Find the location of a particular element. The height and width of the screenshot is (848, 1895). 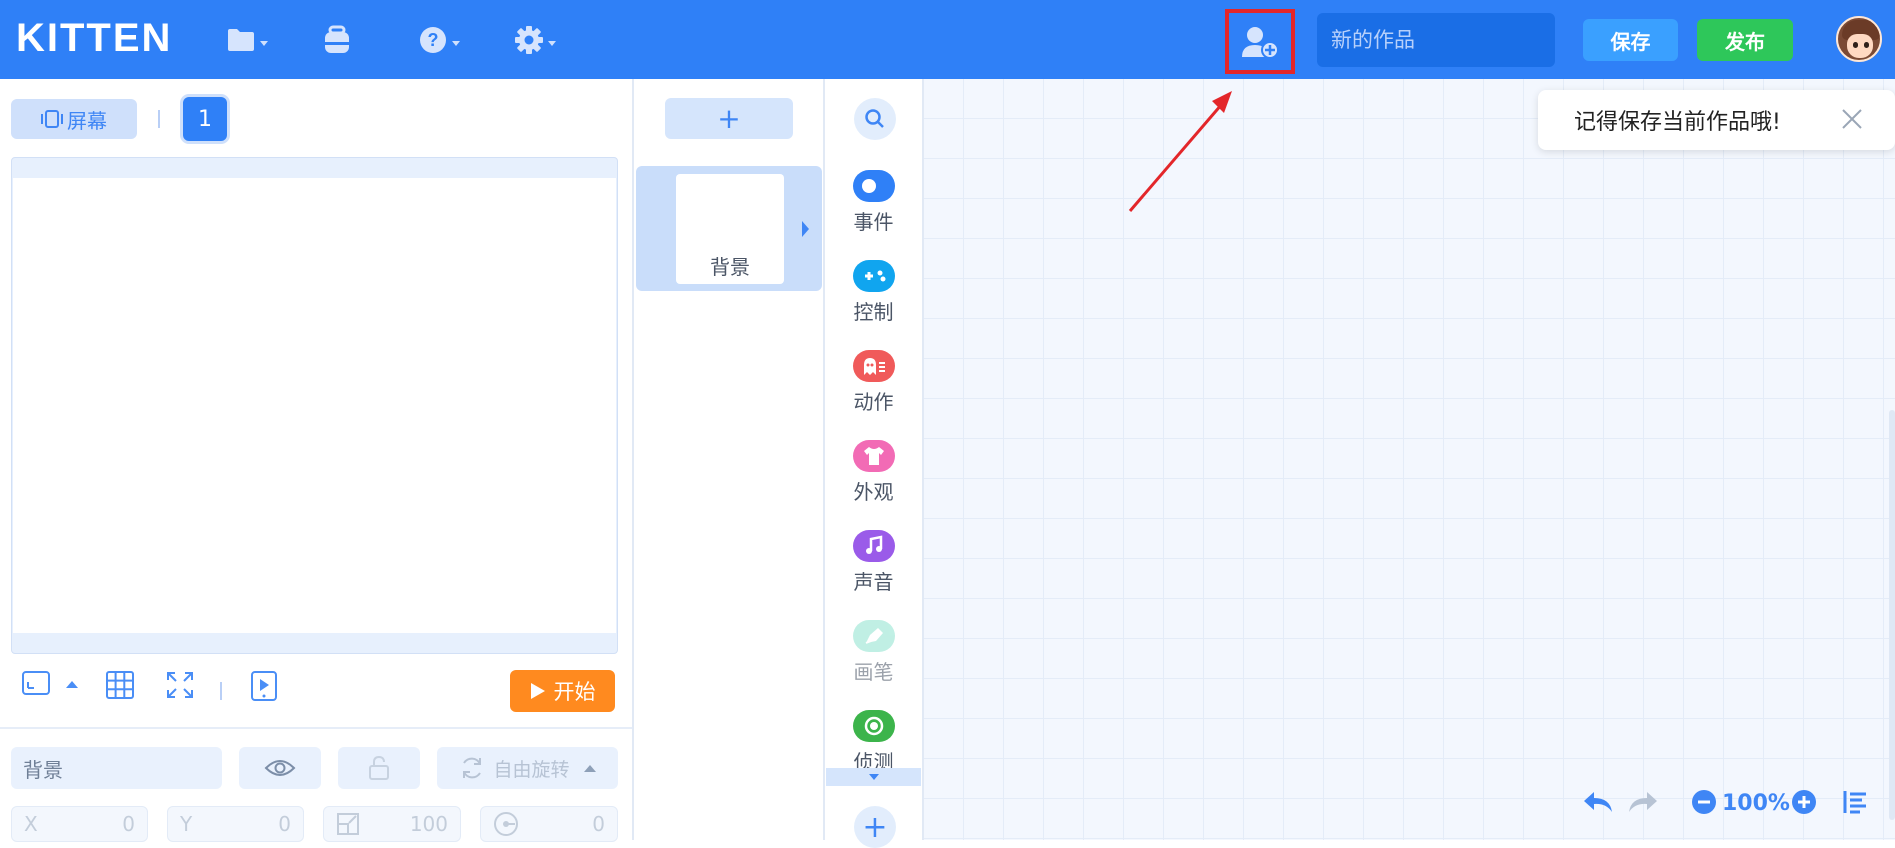

undo-button is located at coordinates (1598, 802).